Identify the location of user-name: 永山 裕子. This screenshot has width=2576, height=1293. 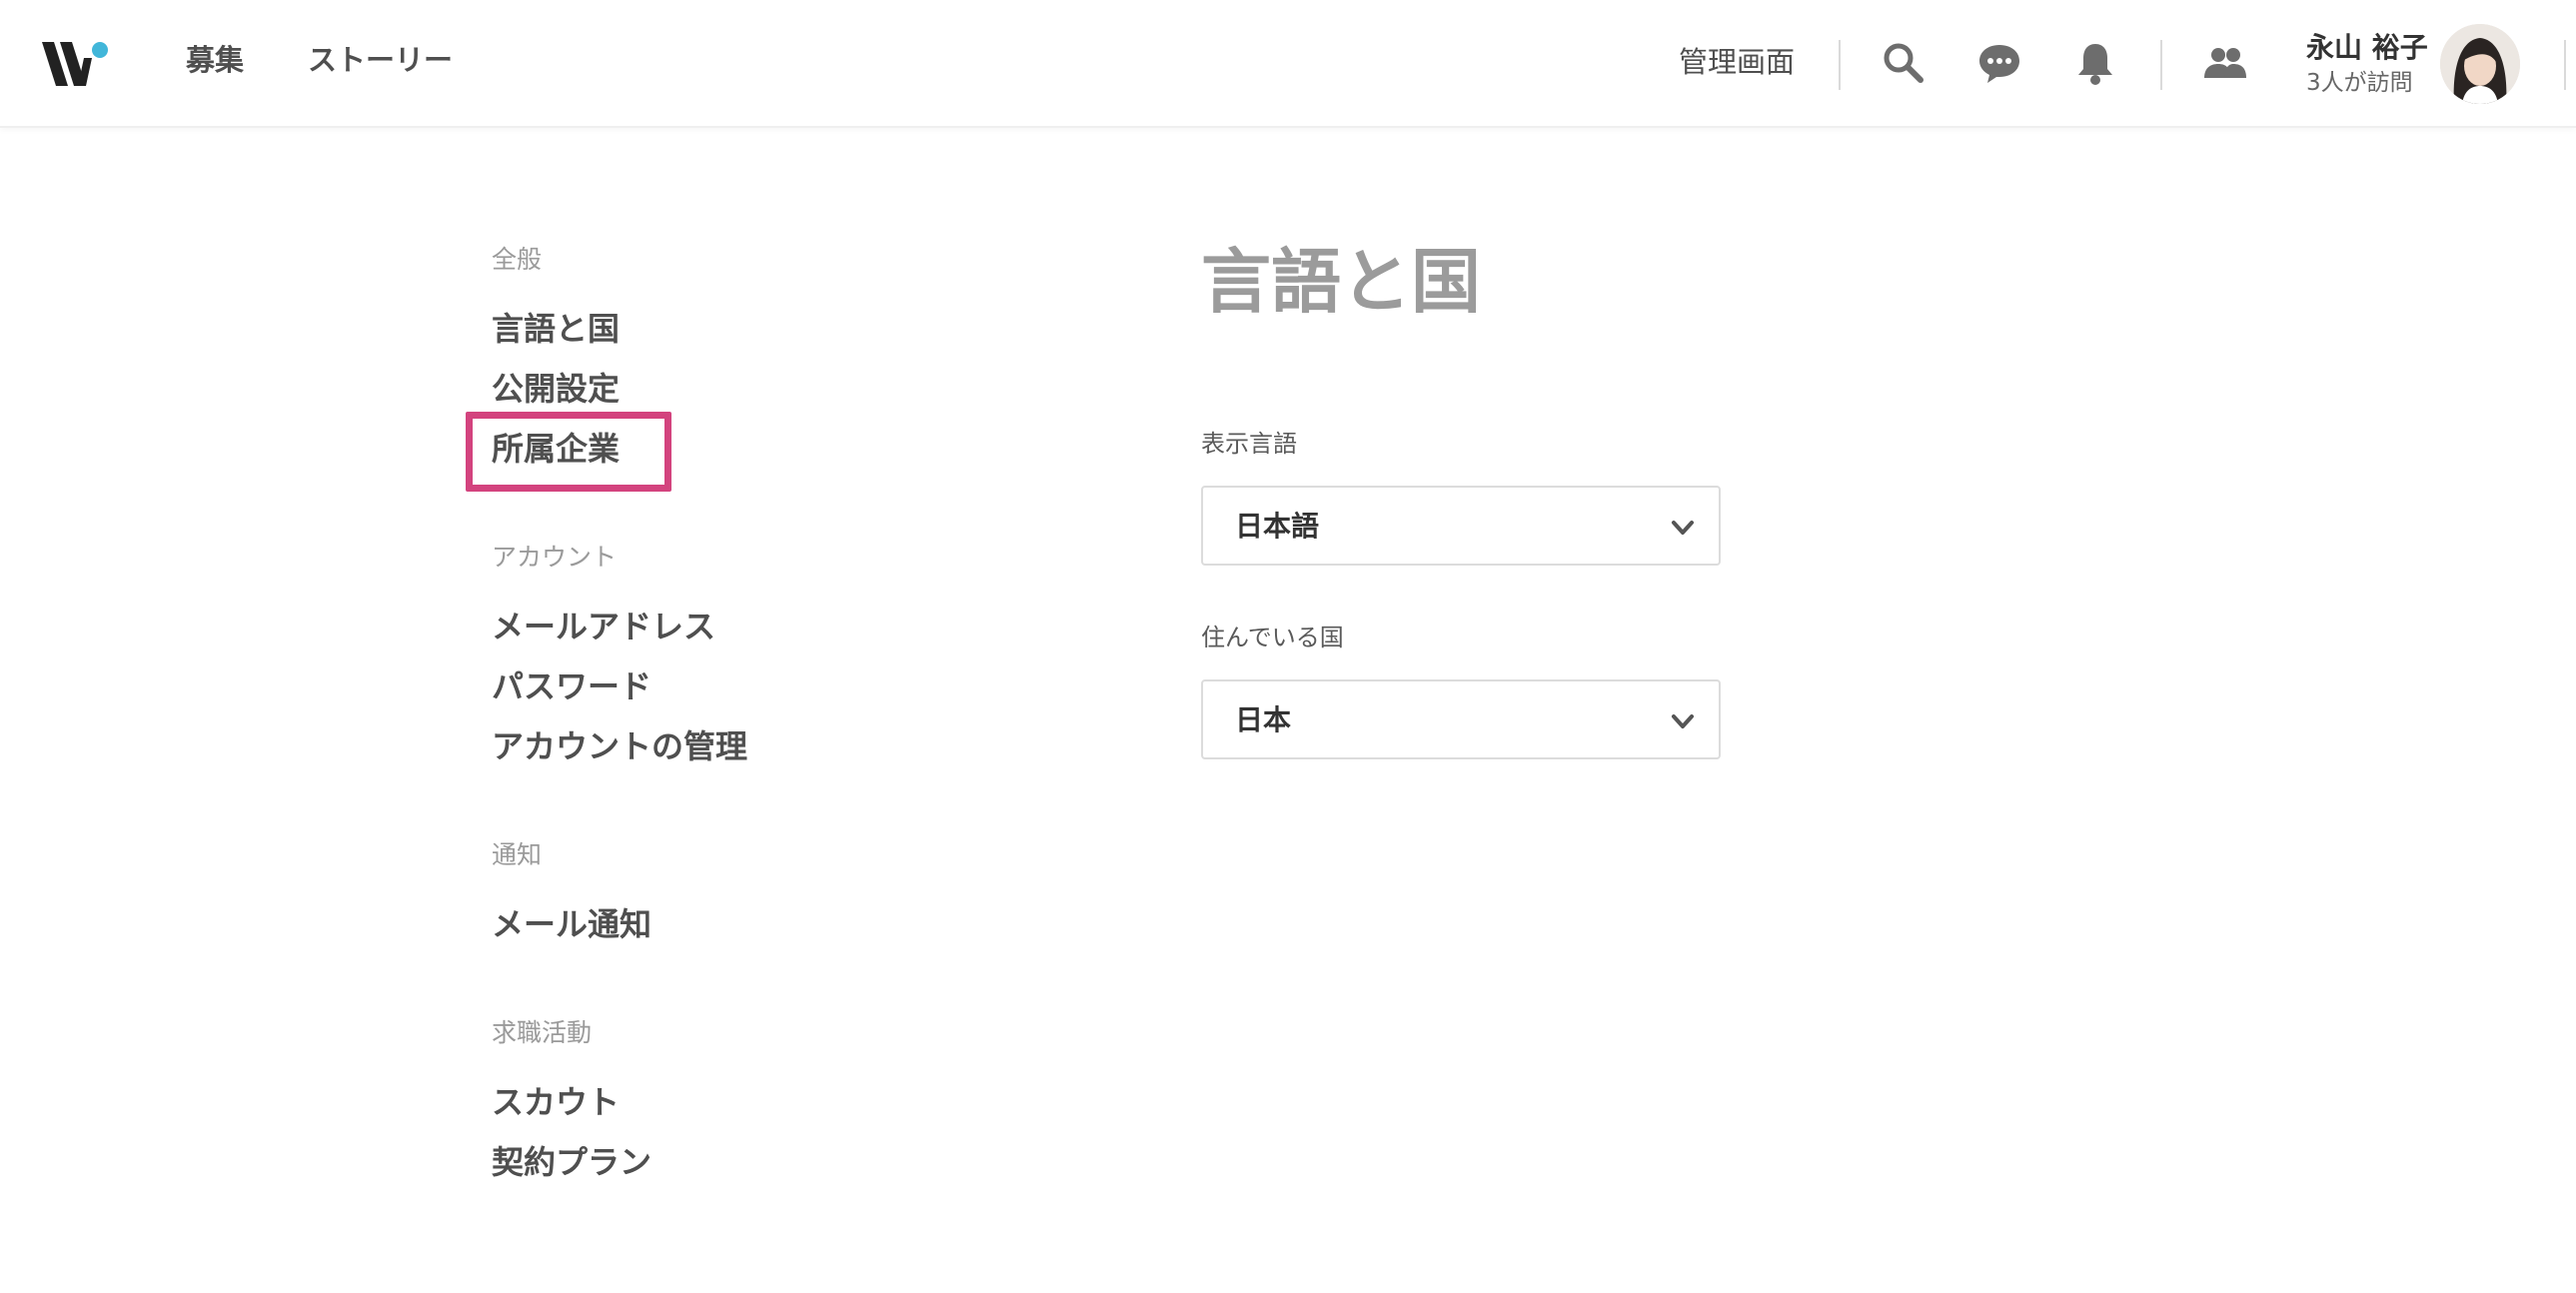
(2367, 48).